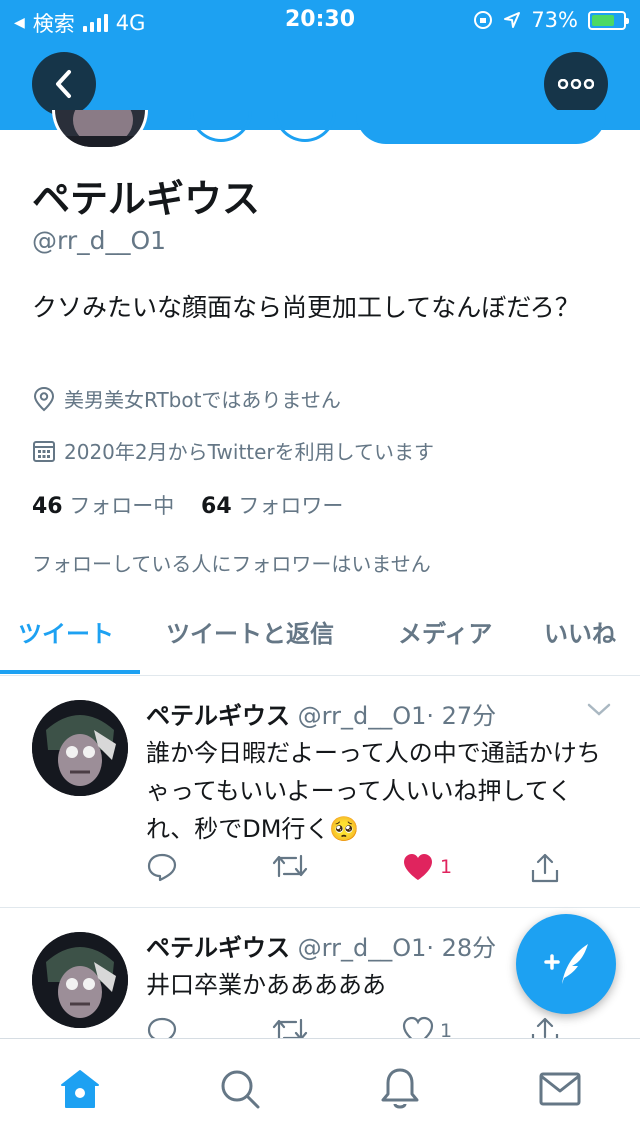 This screenshot has height=1136, width=640. What do you see at coordinates (291, 506) in the screenshot?
I see `followers-label: フォロワー` at bounding box center [291, 506].